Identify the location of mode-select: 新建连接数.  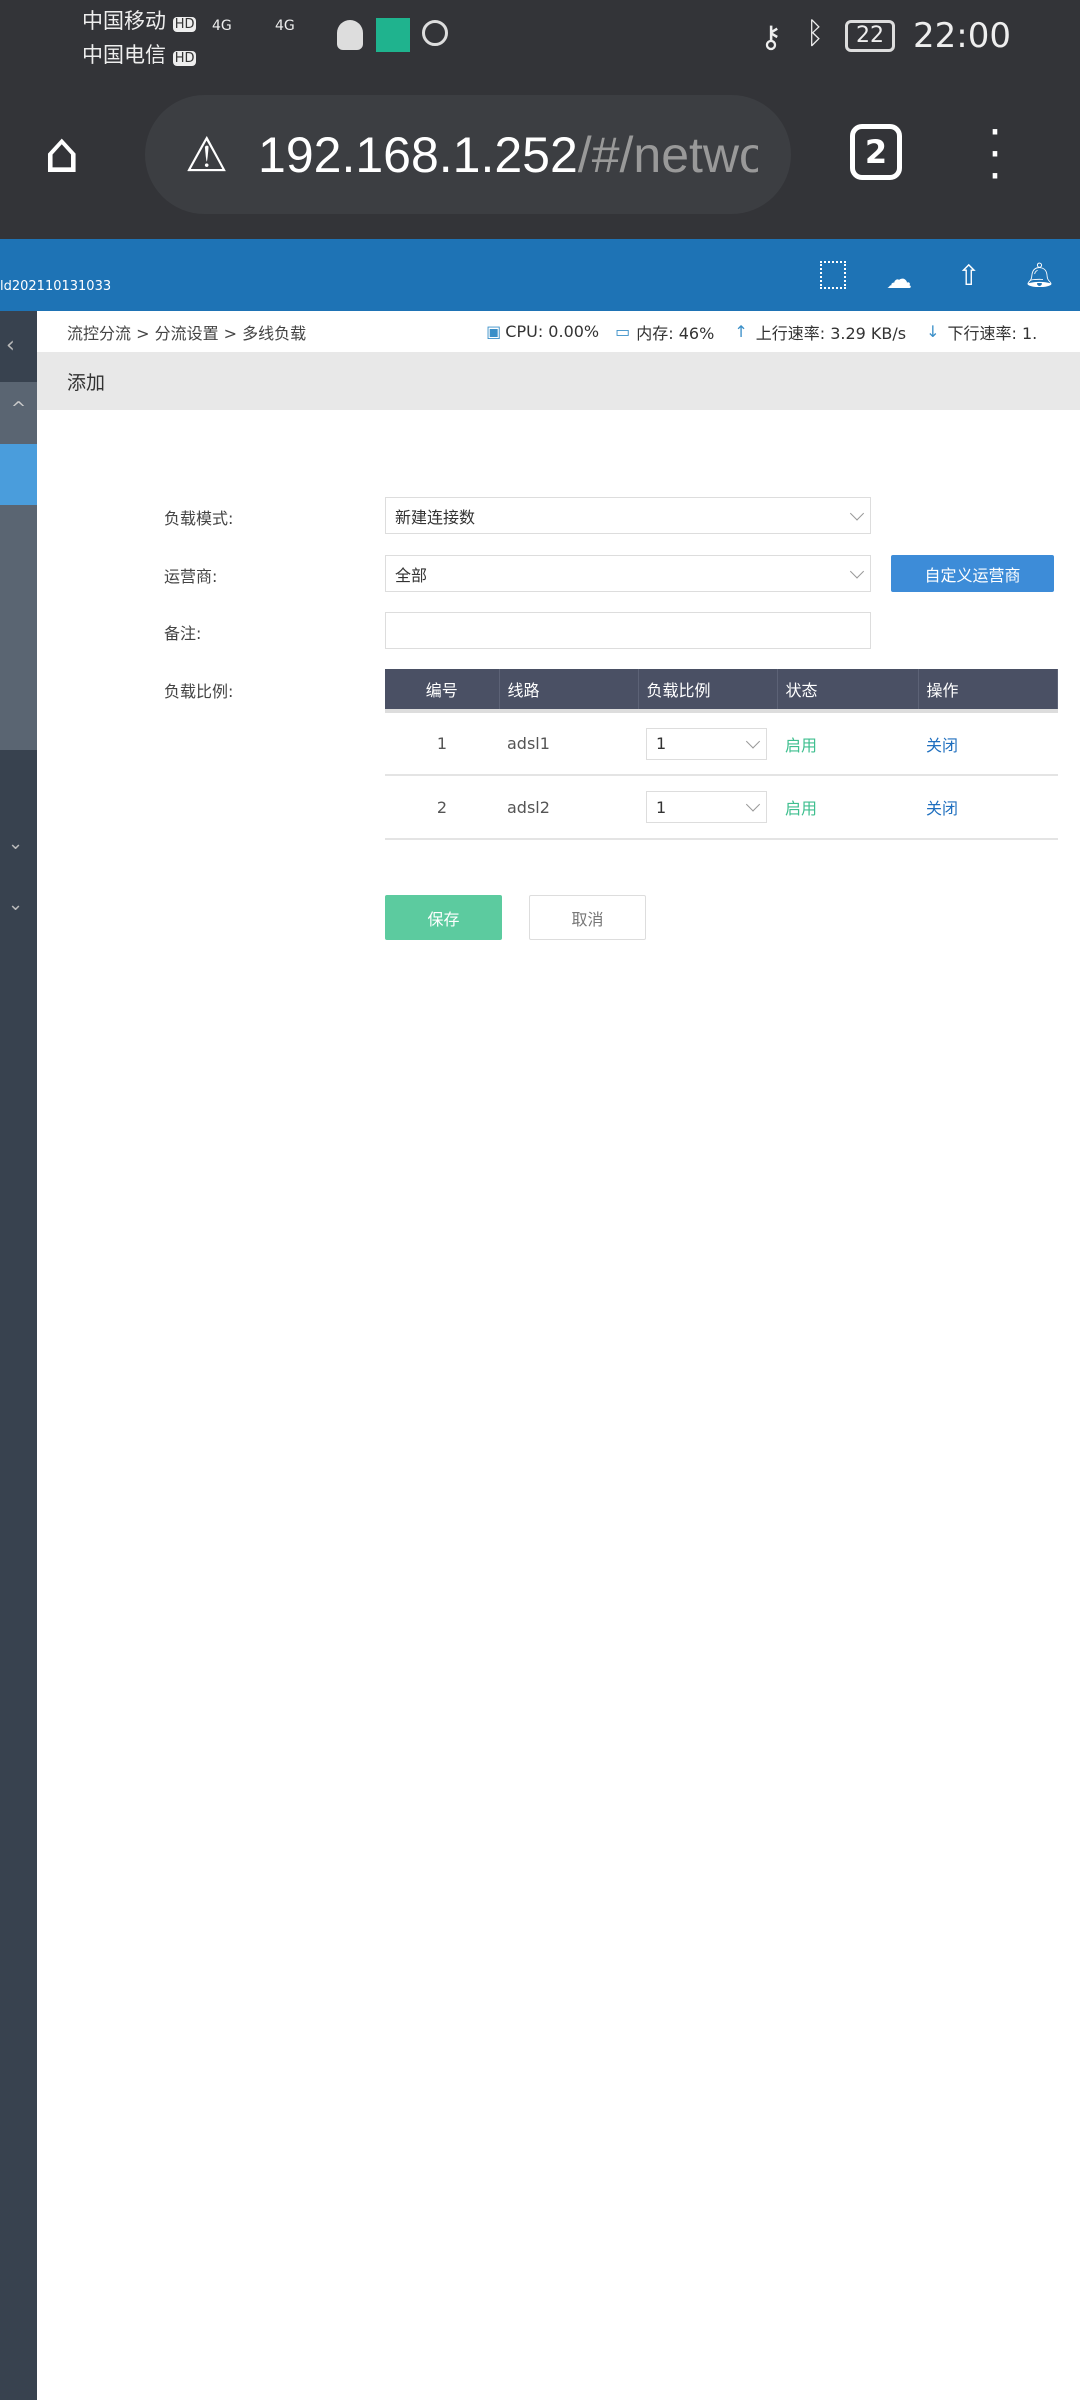
(628, 515).